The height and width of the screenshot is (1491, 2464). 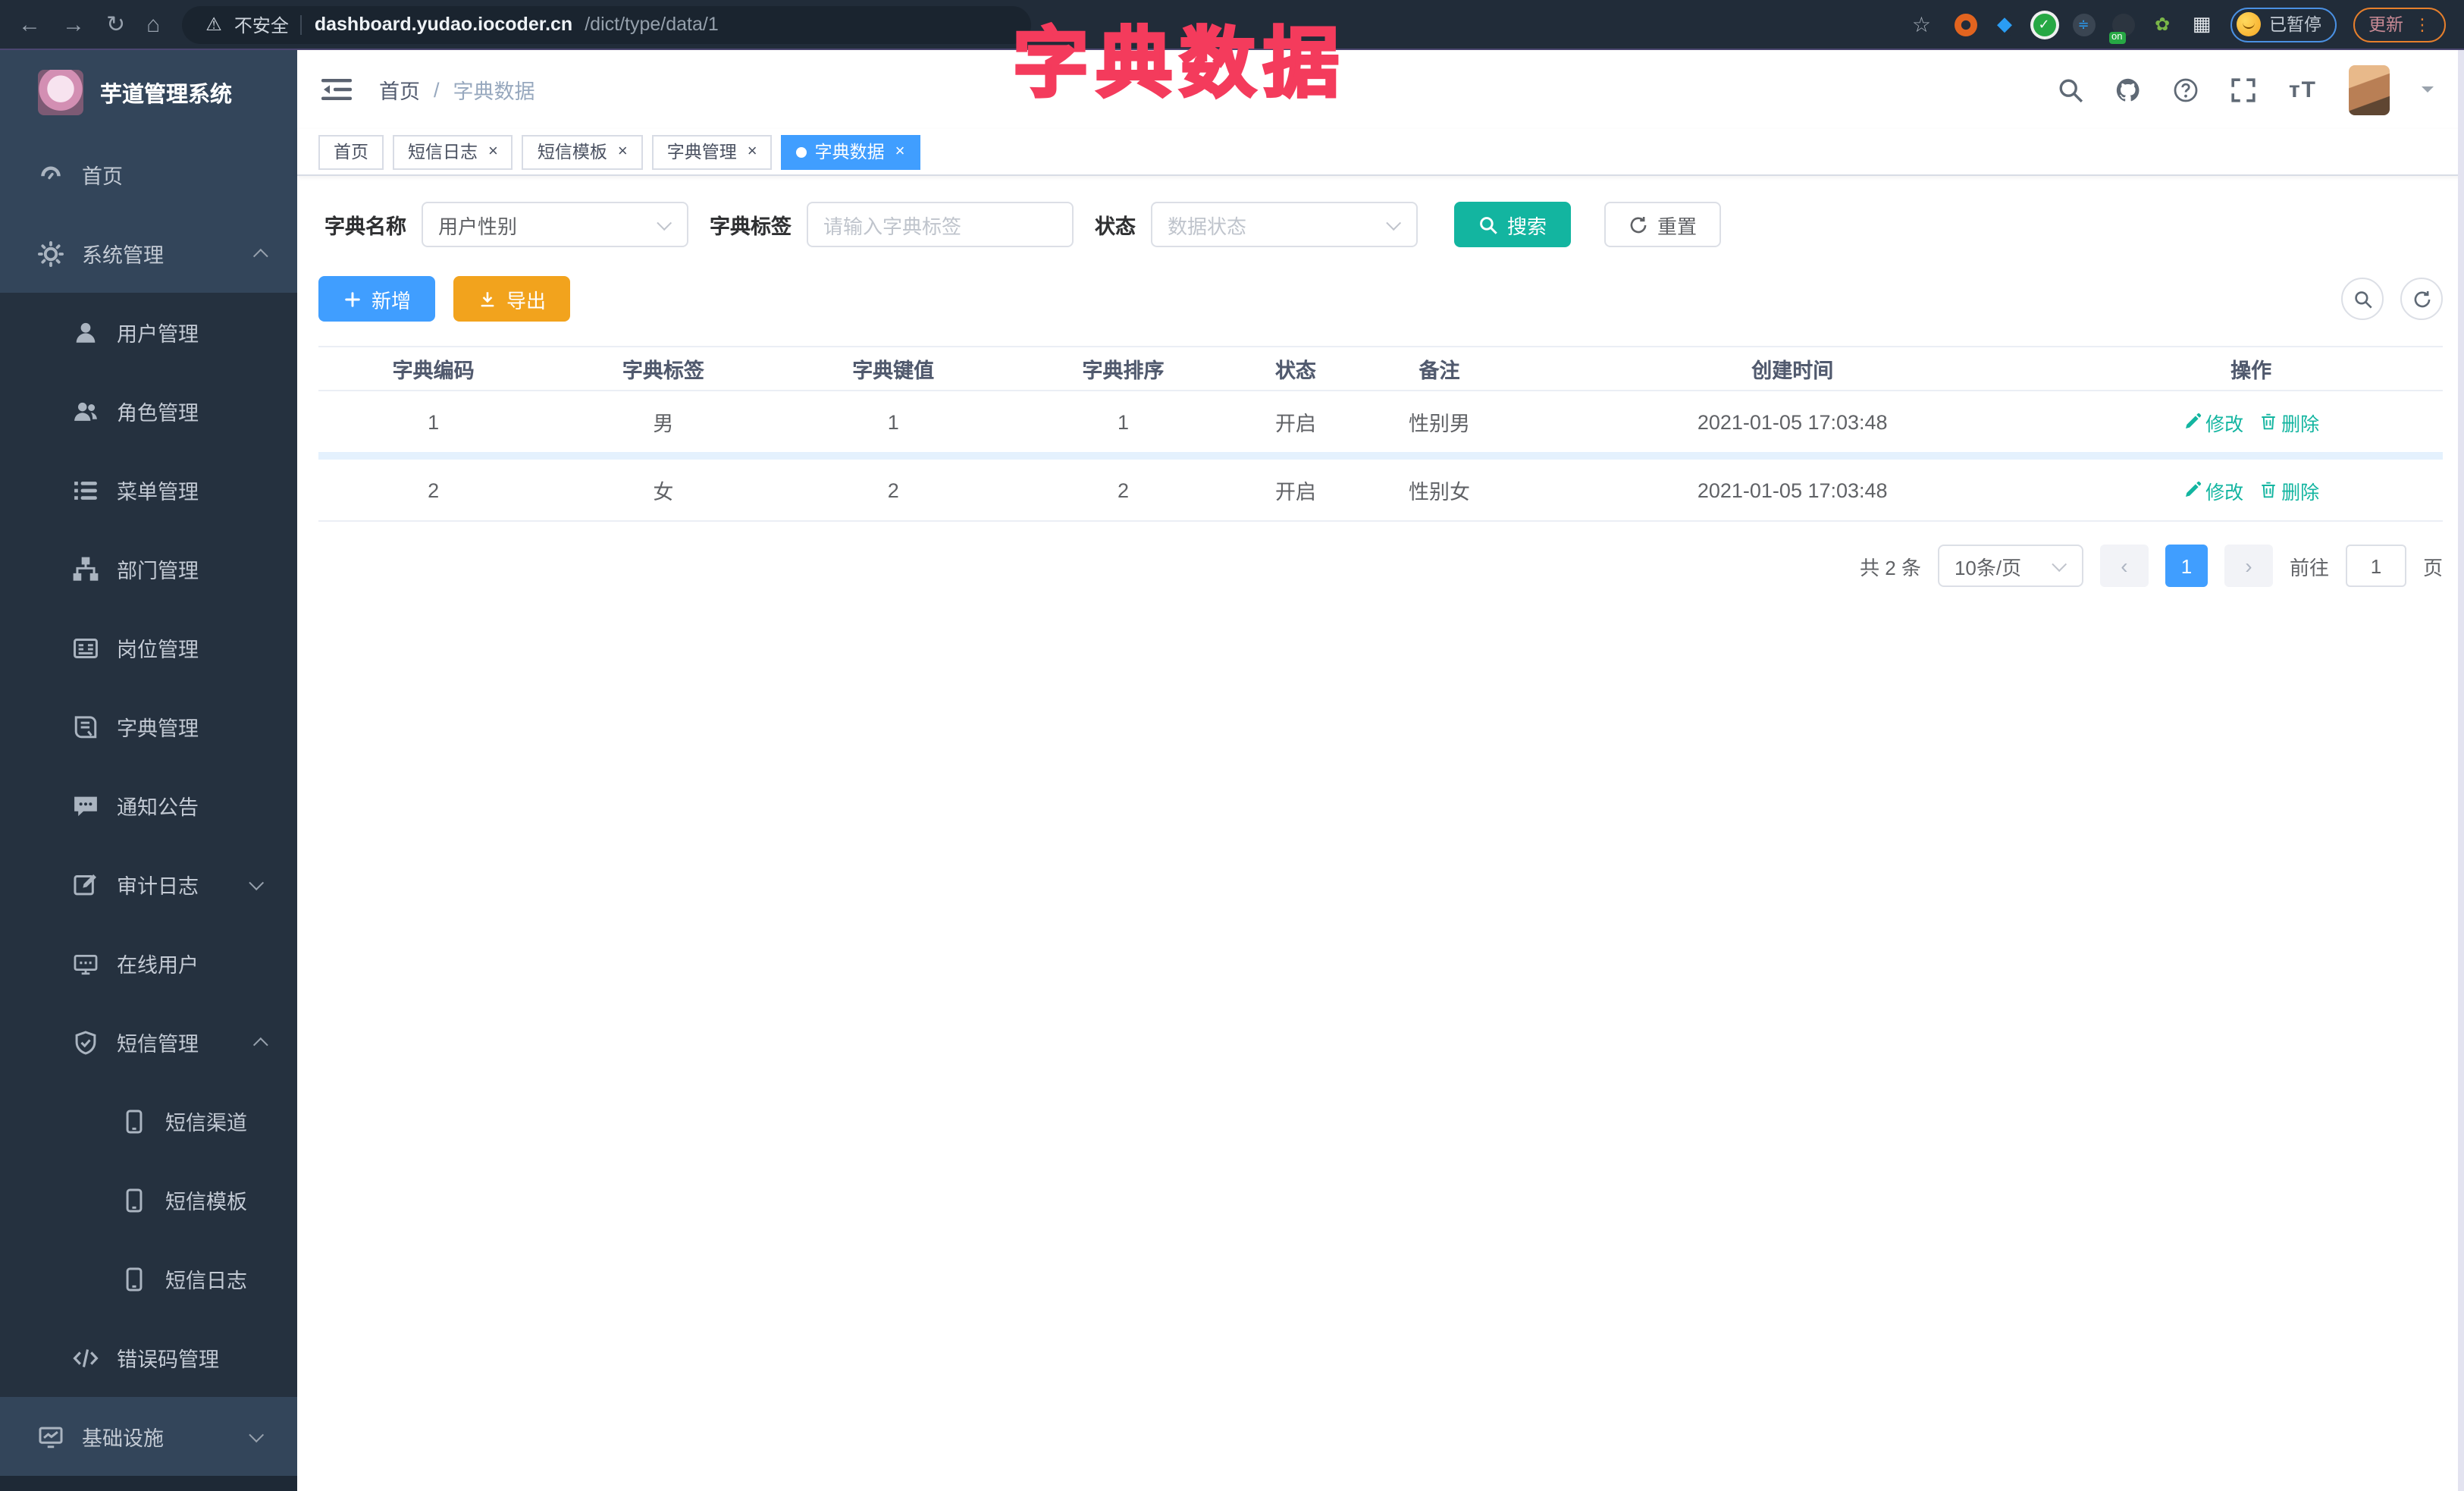 What do you see at coordinates (1295, 425) in the screenshot?
I see `cell-status: 开启` at bounding box center [1295, 425].